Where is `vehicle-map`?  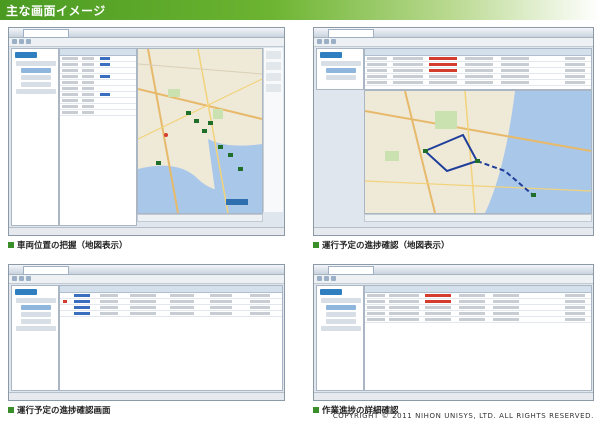
vehicle-map is located at coordinates (200, 131).